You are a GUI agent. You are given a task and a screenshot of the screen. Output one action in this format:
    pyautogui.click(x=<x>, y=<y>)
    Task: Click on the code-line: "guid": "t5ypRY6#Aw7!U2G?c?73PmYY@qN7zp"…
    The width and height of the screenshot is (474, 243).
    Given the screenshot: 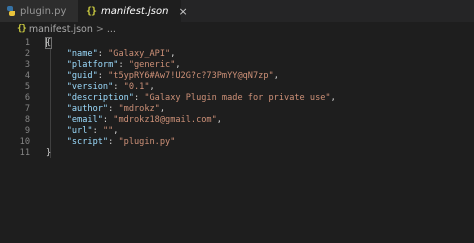 What is the action you would take?
    pyautogui.click(x=162, y=76)
    